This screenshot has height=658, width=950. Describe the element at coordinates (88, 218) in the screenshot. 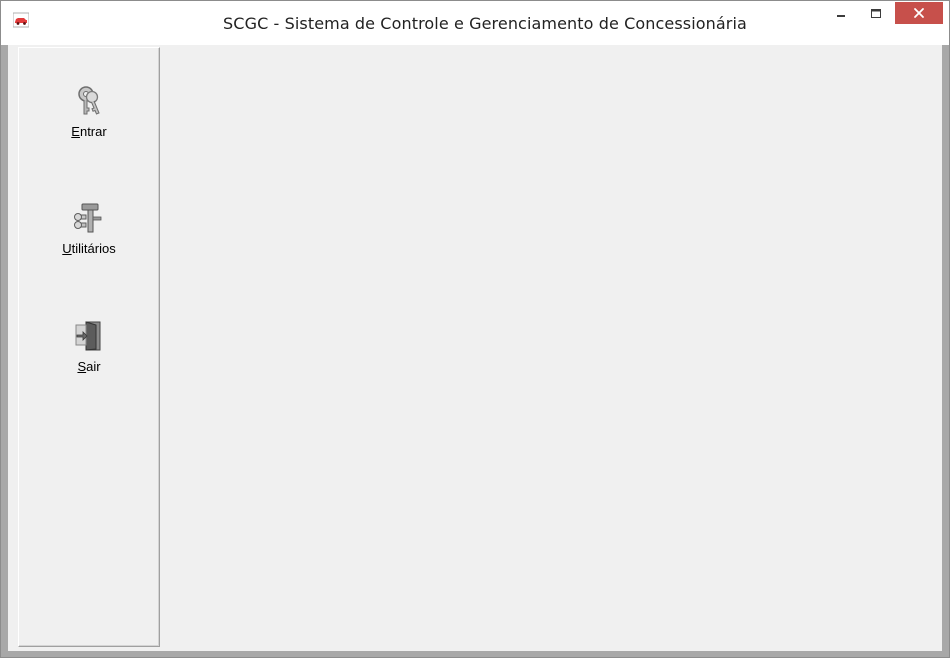

I see `tools-icon` at that location.